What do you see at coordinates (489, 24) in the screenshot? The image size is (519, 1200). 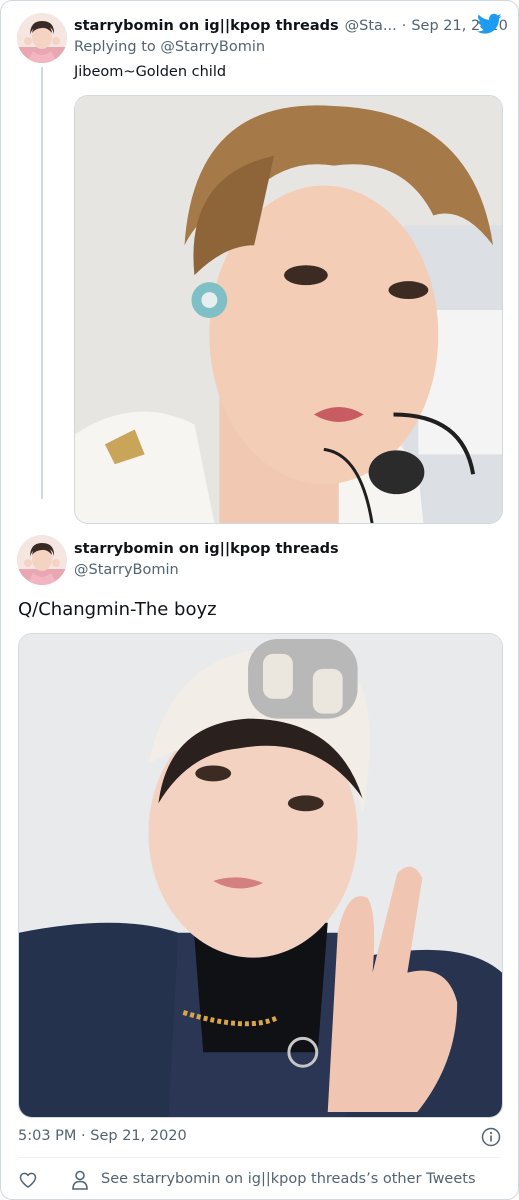 I see `twitter-bird-icon` at bounding box center [489, 24].